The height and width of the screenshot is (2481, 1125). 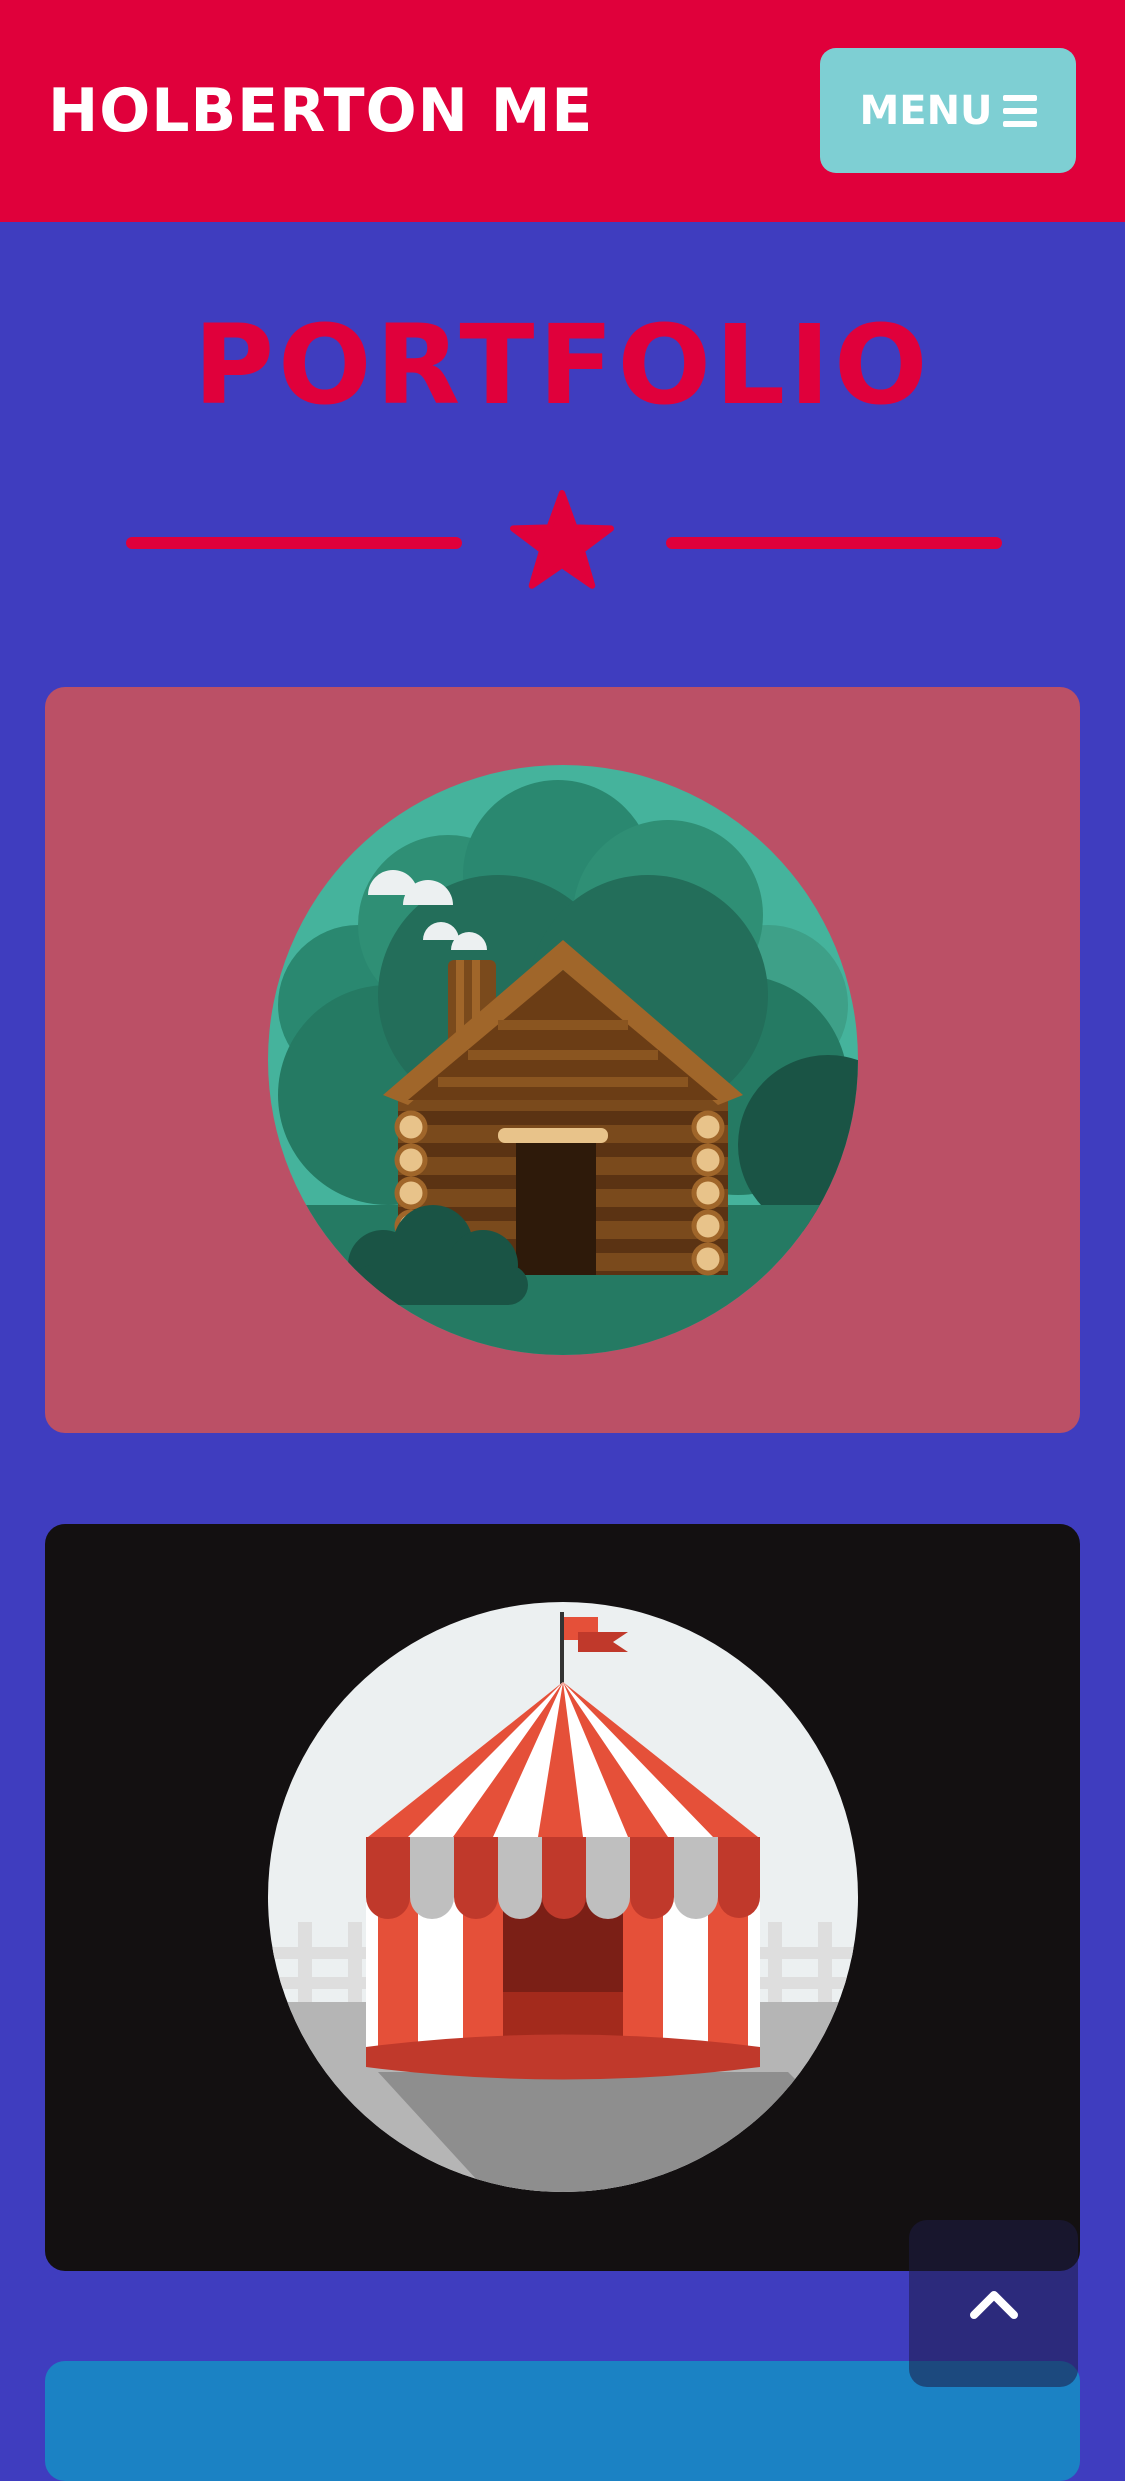 I want to click on scroll-to-top-button, so click(x=993, y=2303).